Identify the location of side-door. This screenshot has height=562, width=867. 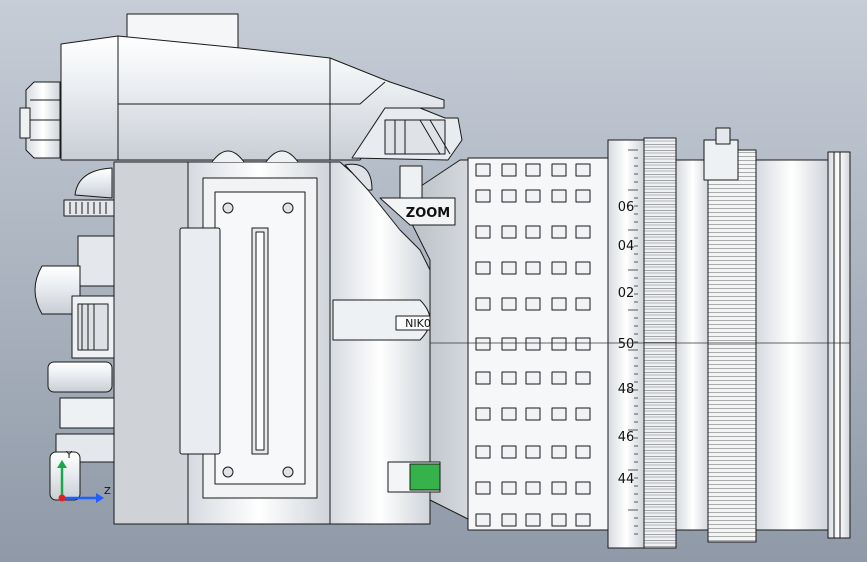
(200, 341).